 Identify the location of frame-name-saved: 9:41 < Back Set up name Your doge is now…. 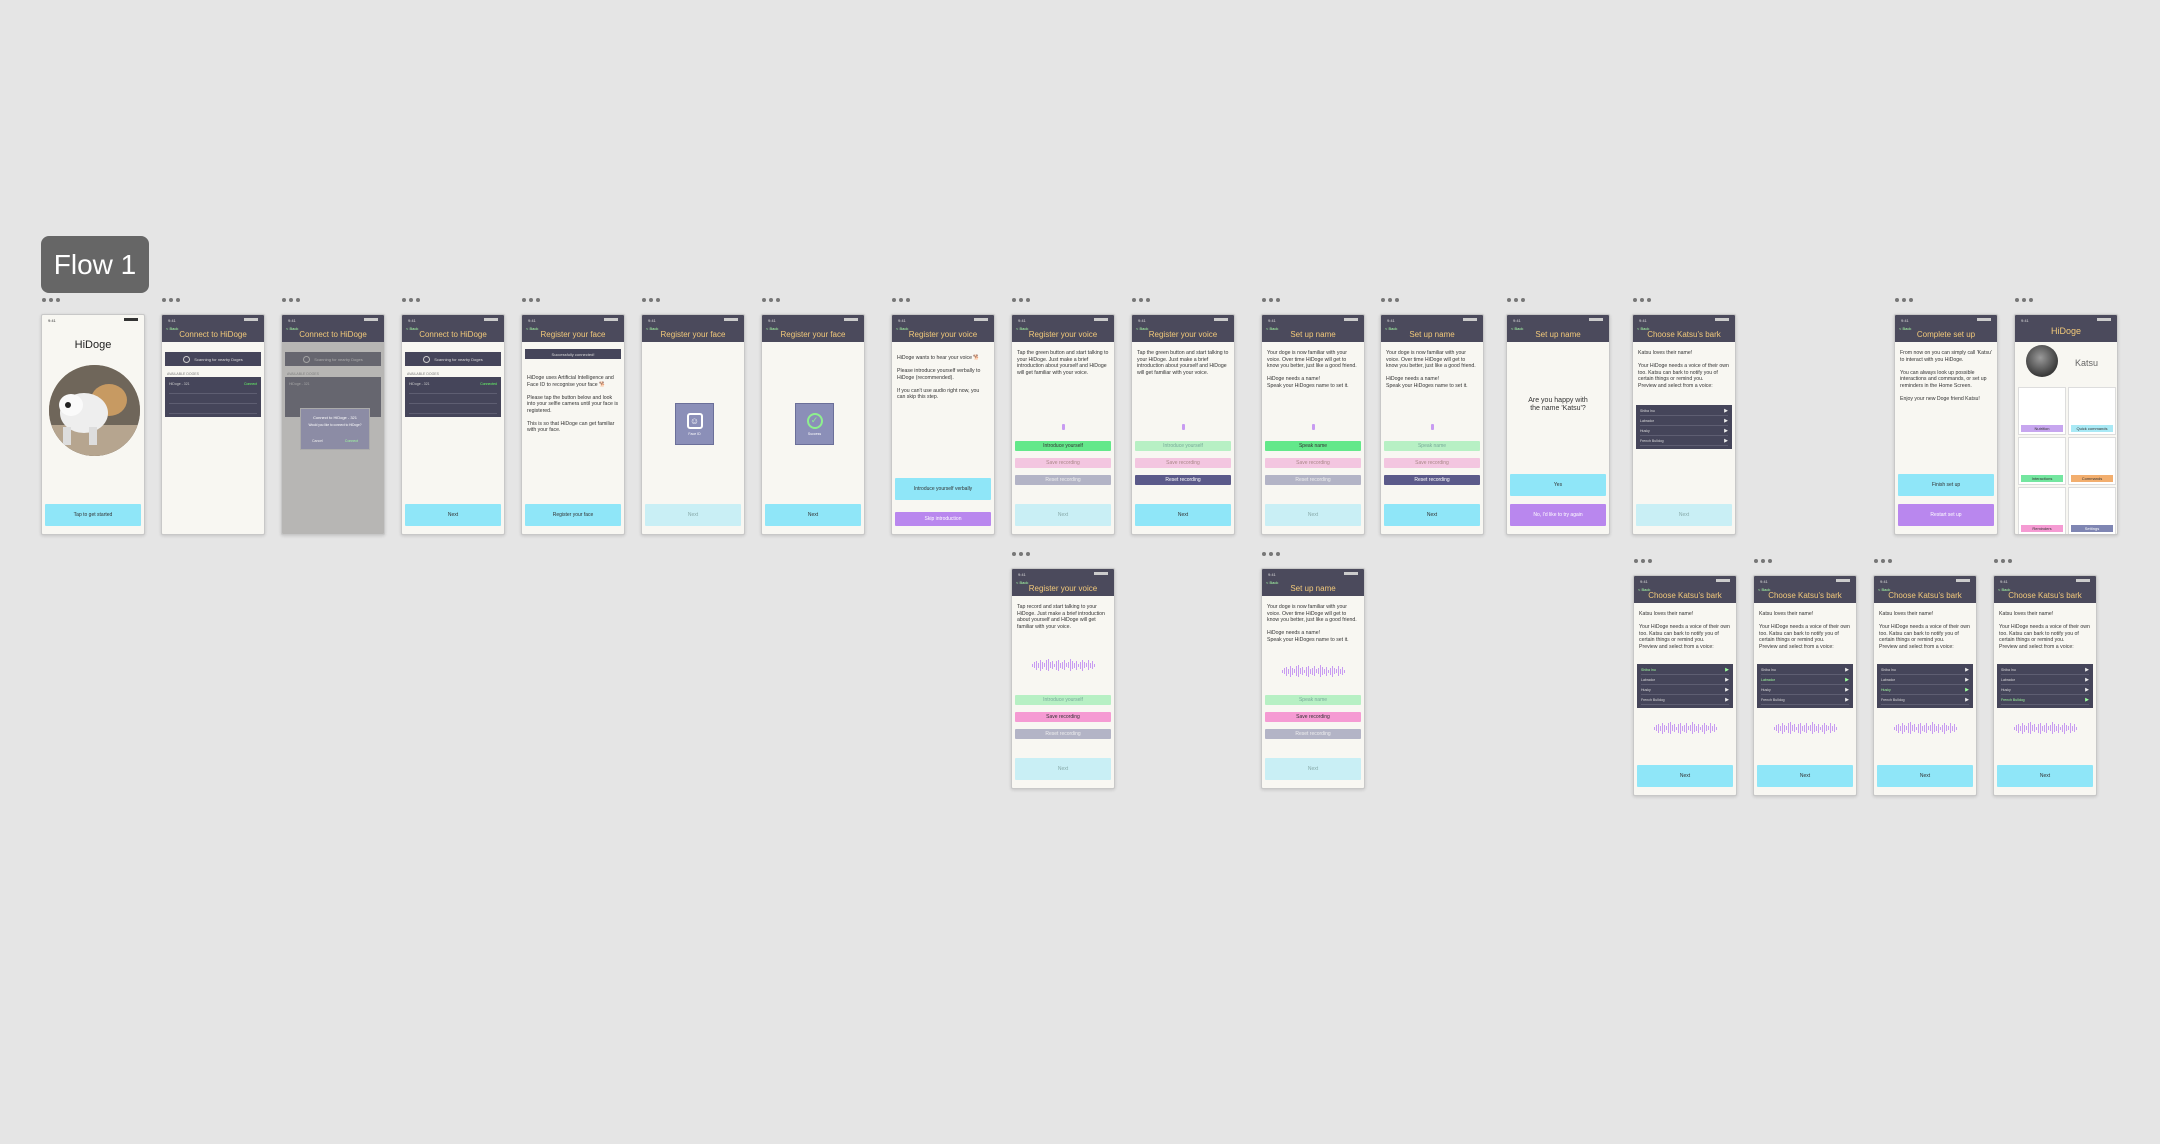
(1432, 416).